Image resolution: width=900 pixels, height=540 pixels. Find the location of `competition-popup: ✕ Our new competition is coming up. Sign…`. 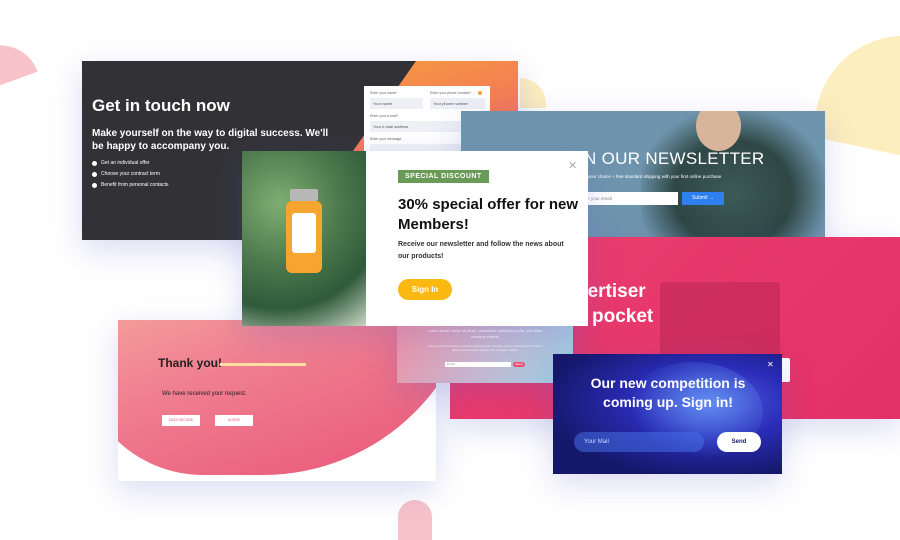

competition-popup: ✕ Our new competition is coming up. Sign… is located at coordinates (667, 414).